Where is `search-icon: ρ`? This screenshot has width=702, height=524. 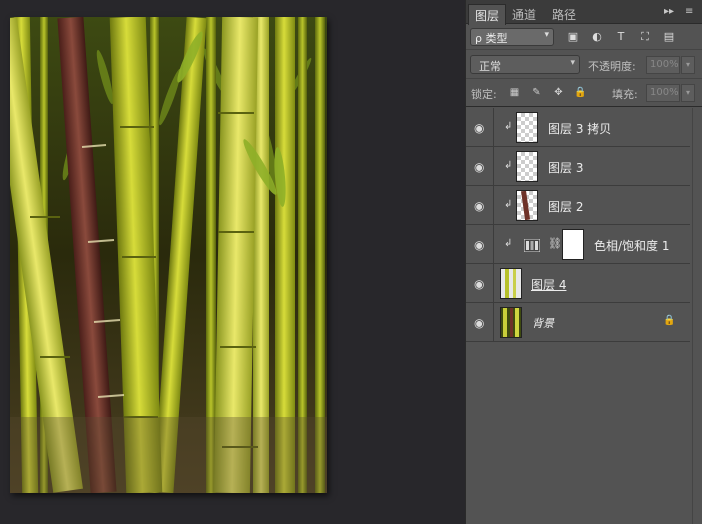 search-icon: ρ is located at coordinates (478, 38).